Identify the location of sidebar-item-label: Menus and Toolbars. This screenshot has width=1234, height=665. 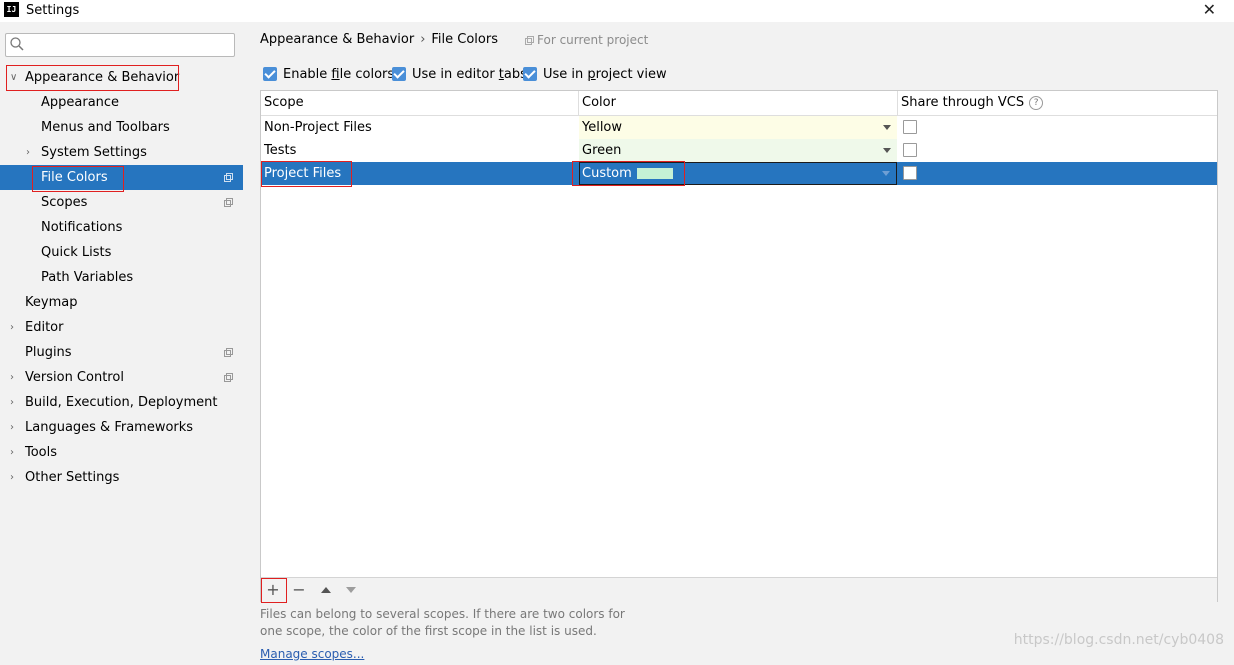
(105, 127).